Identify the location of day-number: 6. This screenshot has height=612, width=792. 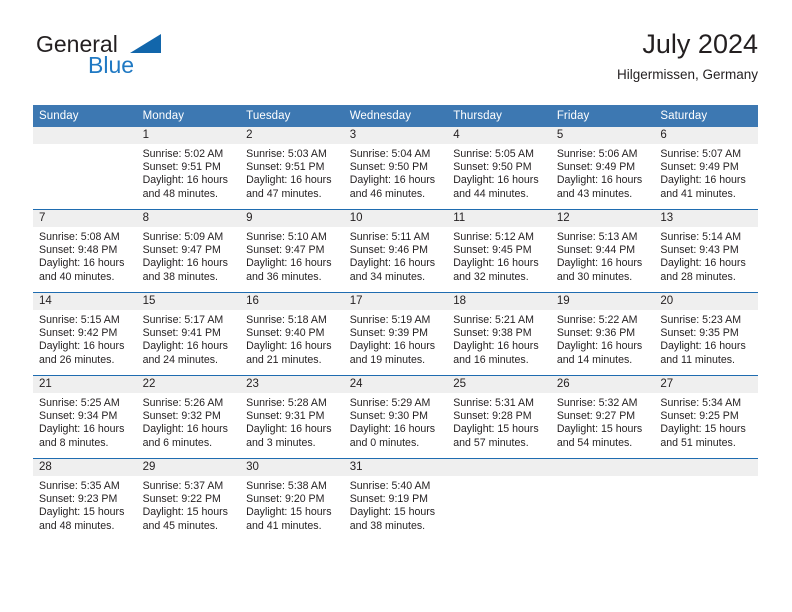
(706, 135).